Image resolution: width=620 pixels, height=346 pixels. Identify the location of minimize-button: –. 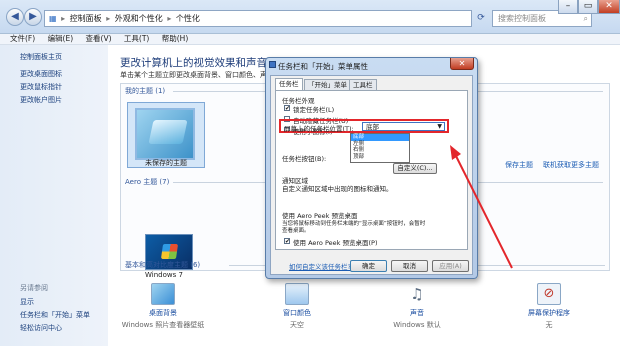
(568, 7).